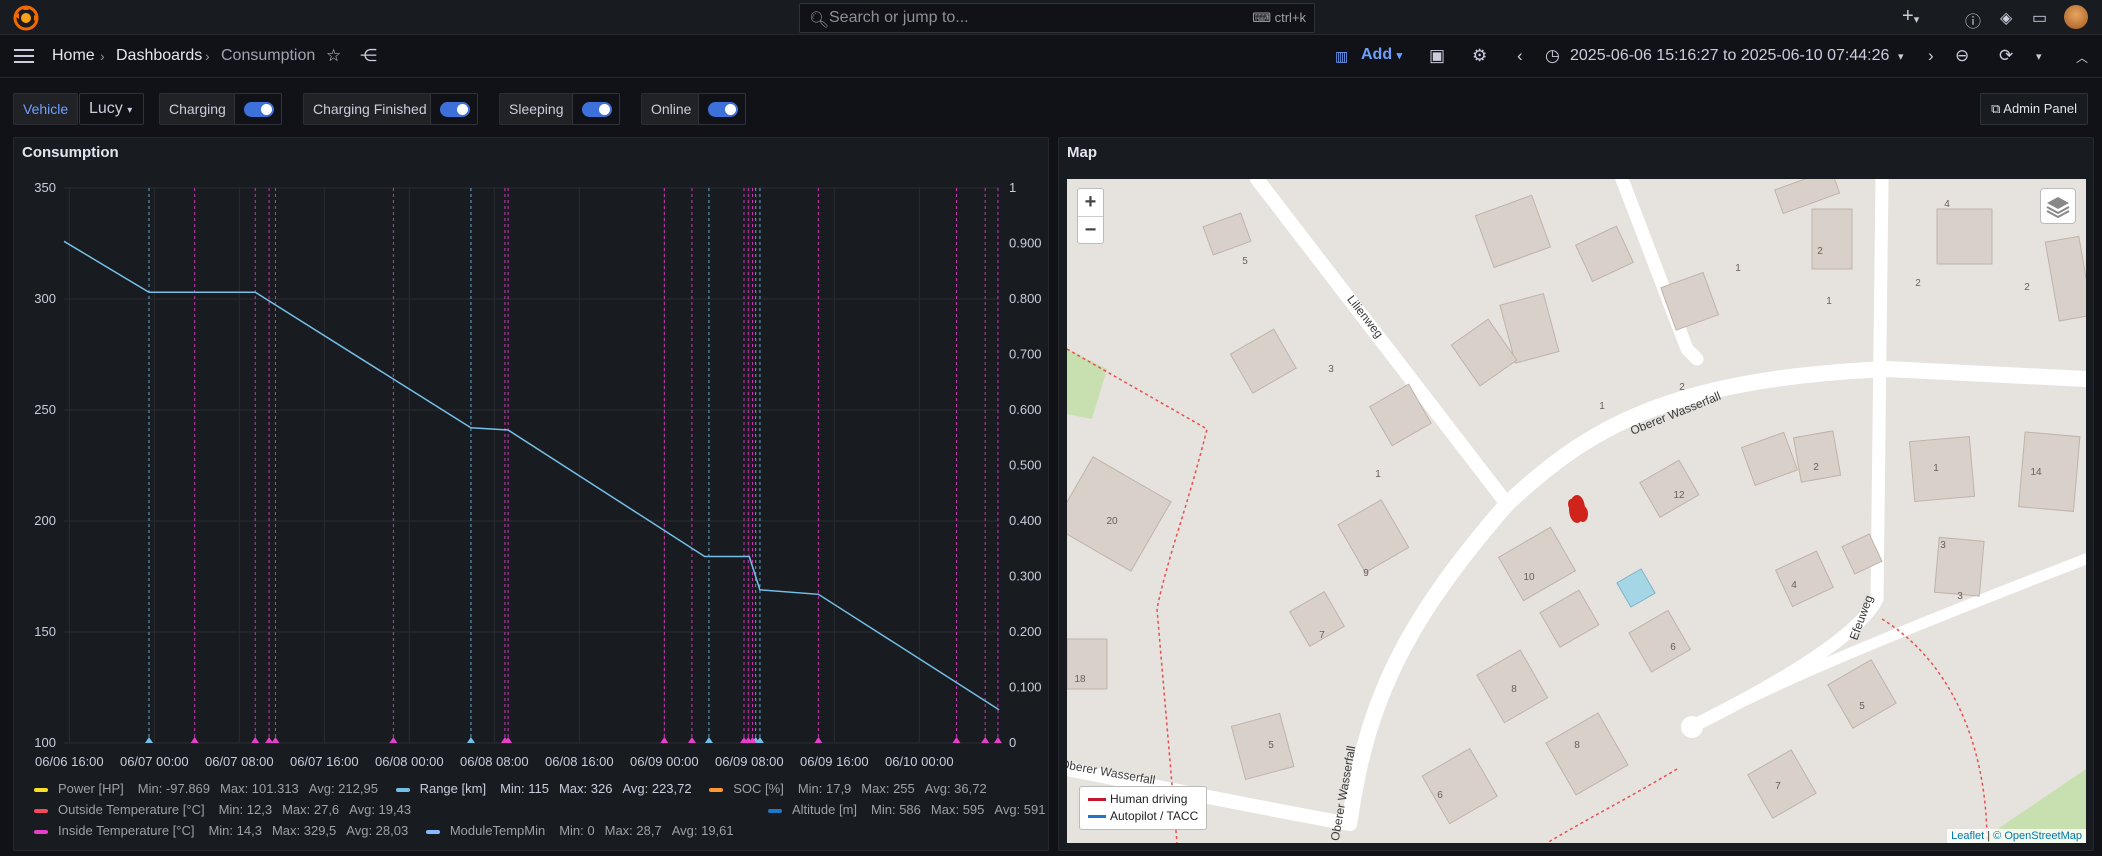  Describe the element at coordinates (2082, 57) in the screenshot. I see `collapse-chevron-up-icon: ︿` at that location.